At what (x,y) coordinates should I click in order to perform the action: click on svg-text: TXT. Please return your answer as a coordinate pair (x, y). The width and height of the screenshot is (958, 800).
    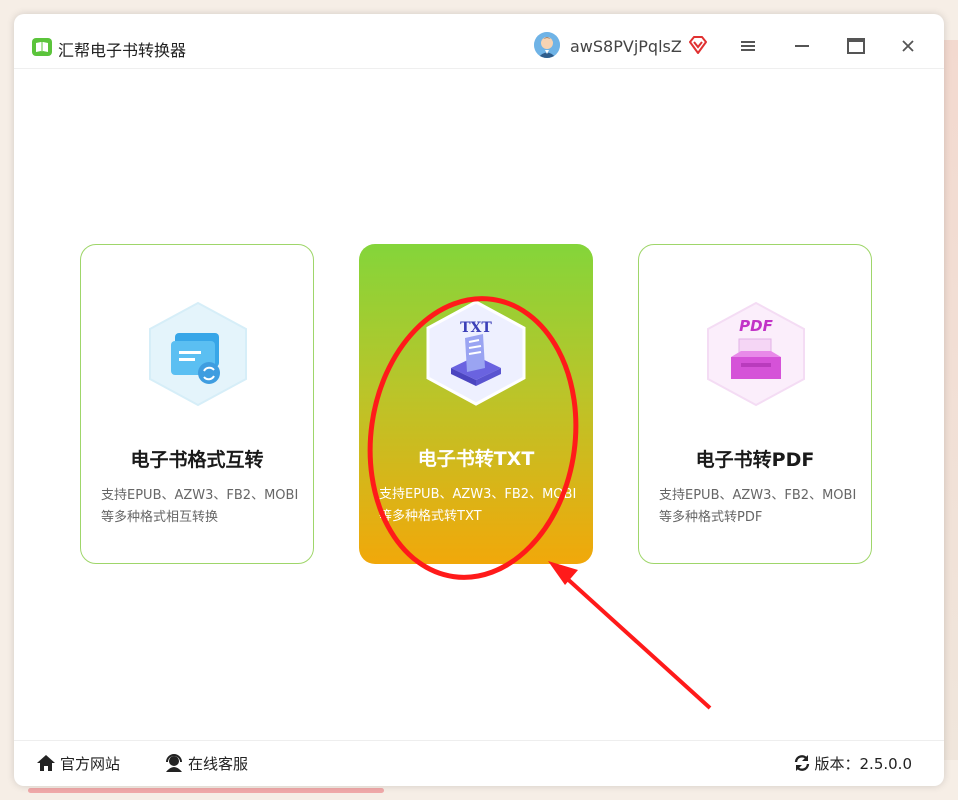
    Looking at the image, I should click on (476, 328).